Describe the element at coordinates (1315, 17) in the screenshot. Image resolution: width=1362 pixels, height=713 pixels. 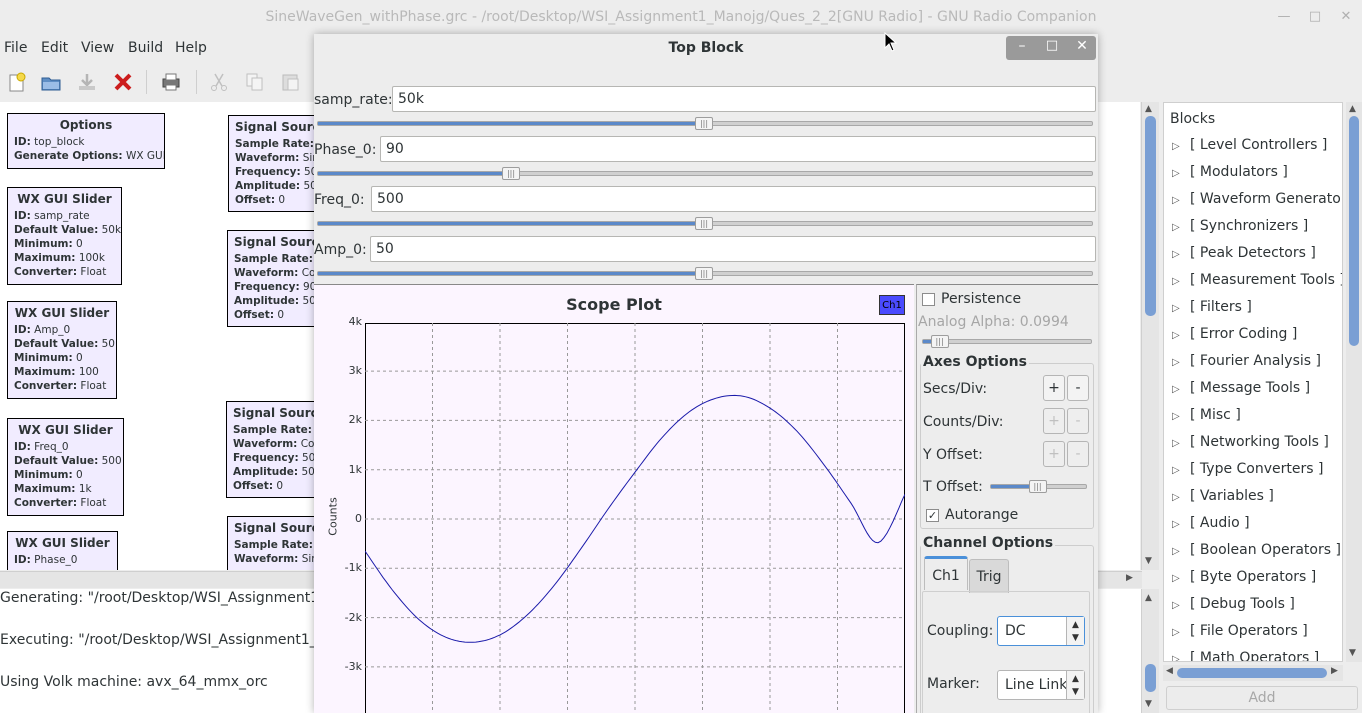
I see `maximize-icon: □` at that location.